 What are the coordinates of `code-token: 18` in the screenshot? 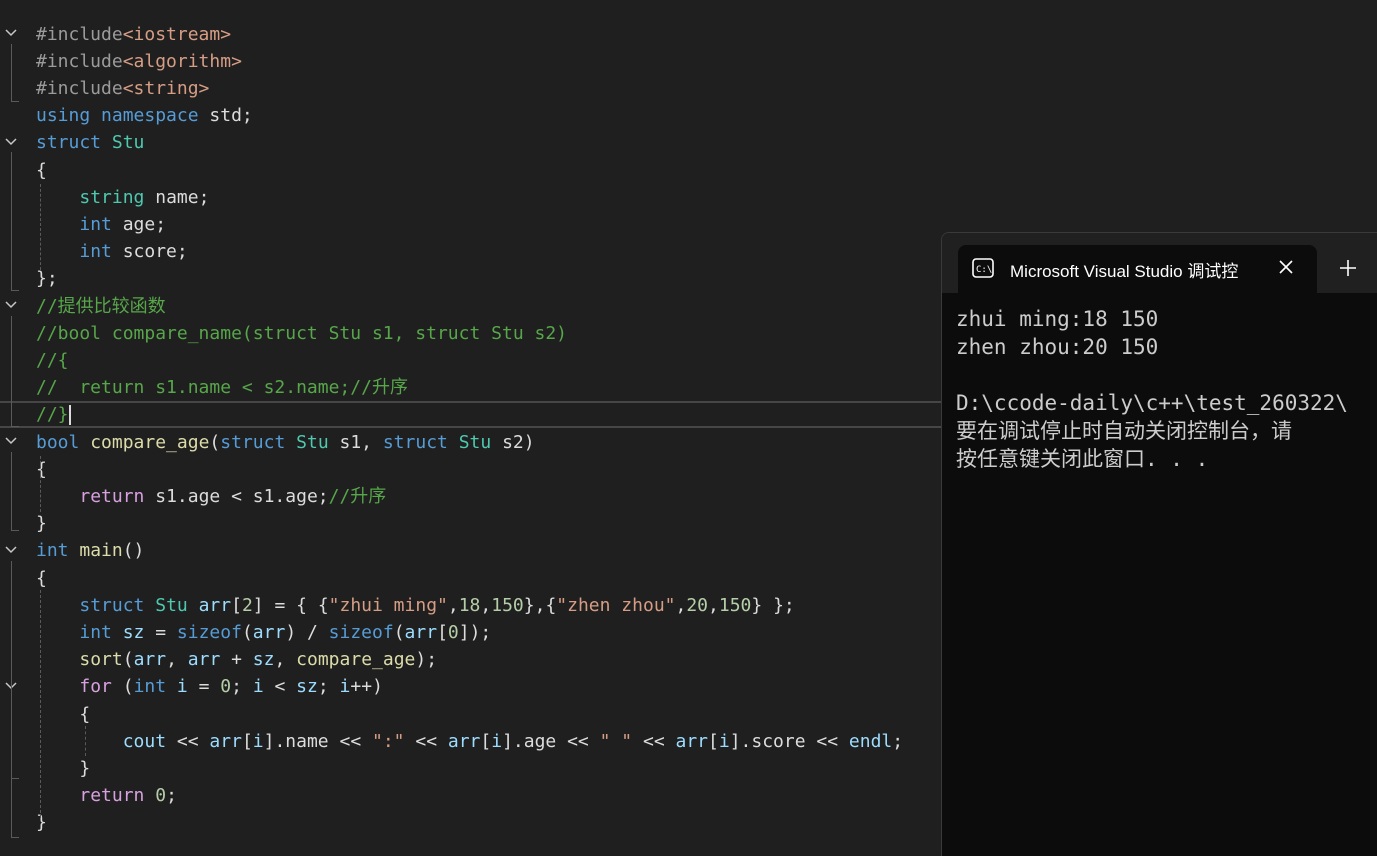 It's located at (469, 605).